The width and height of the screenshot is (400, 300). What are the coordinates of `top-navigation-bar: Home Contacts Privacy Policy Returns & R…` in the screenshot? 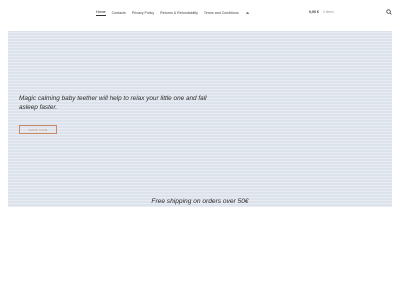 It's located at (200, 13).